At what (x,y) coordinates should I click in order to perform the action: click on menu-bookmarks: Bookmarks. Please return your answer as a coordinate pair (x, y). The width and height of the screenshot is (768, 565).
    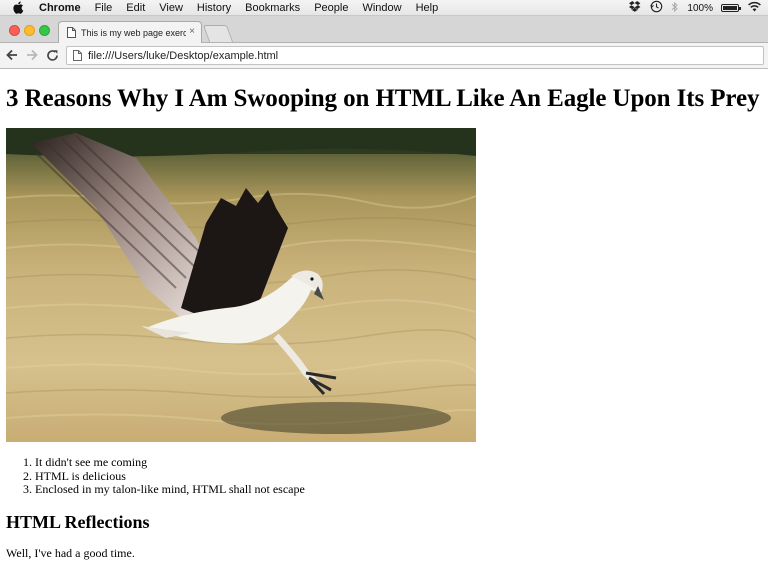
    Looking at the image, I should click on (272, 8).